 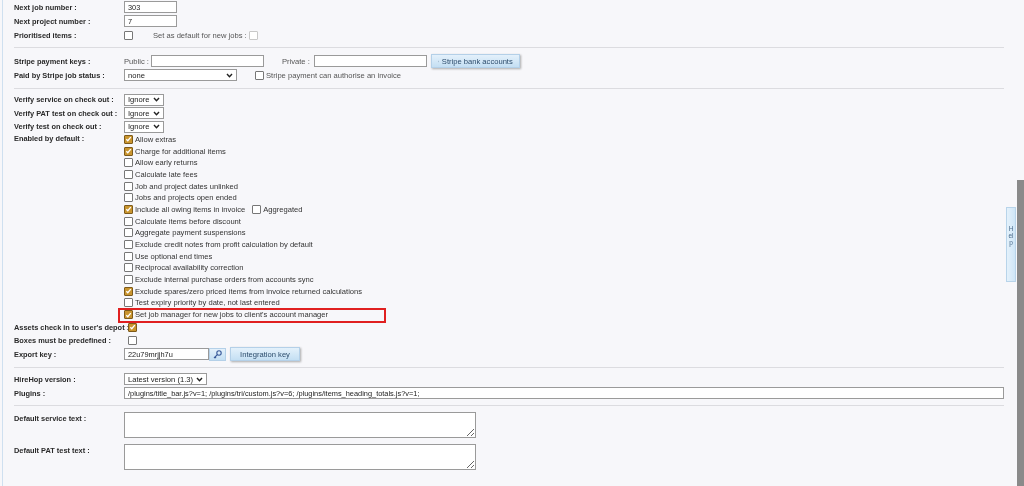 I want to click on scrollbar, so click(x=1020, y=333).